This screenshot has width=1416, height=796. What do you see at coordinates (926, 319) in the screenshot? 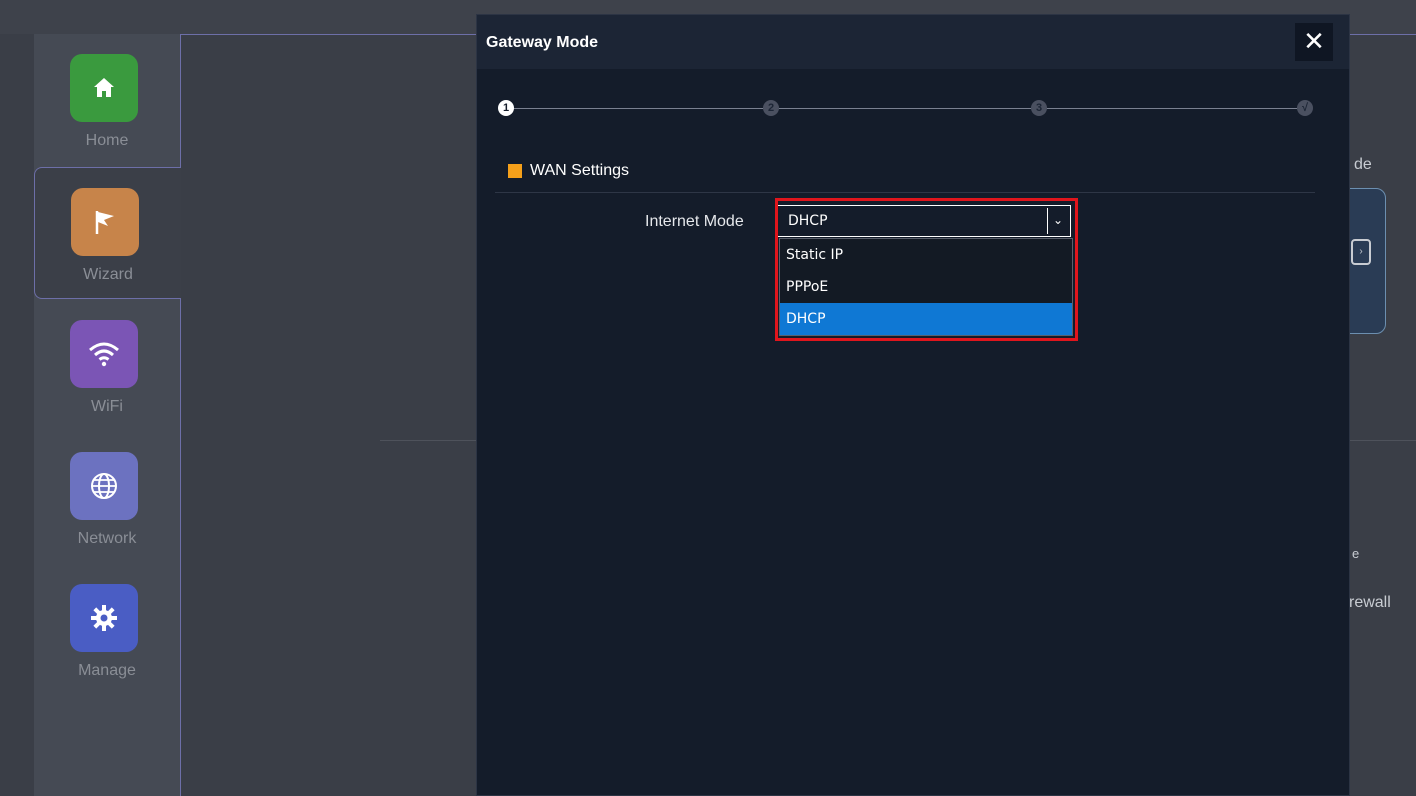
I see `option-dhcp: DHCP` at bounding box center [926, 319].